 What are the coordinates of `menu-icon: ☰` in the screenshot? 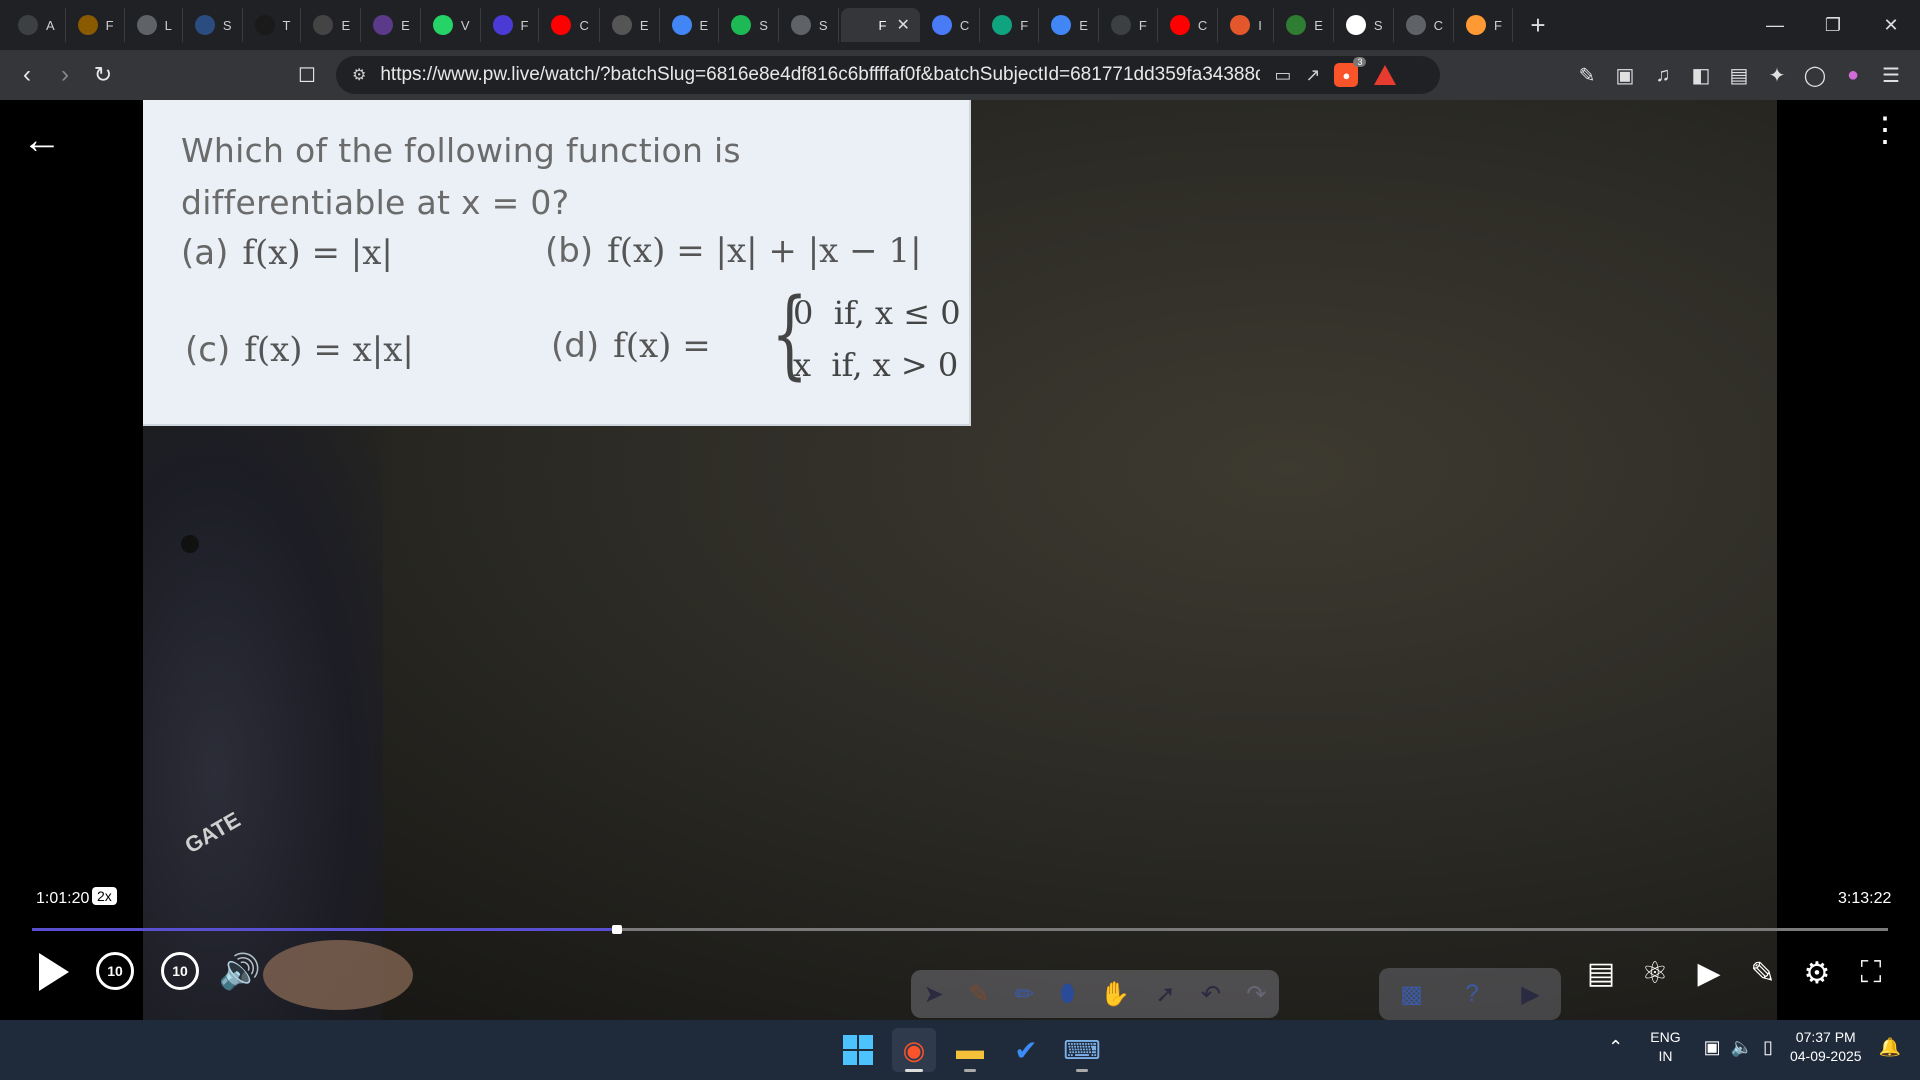 It's located at (1891, 75).